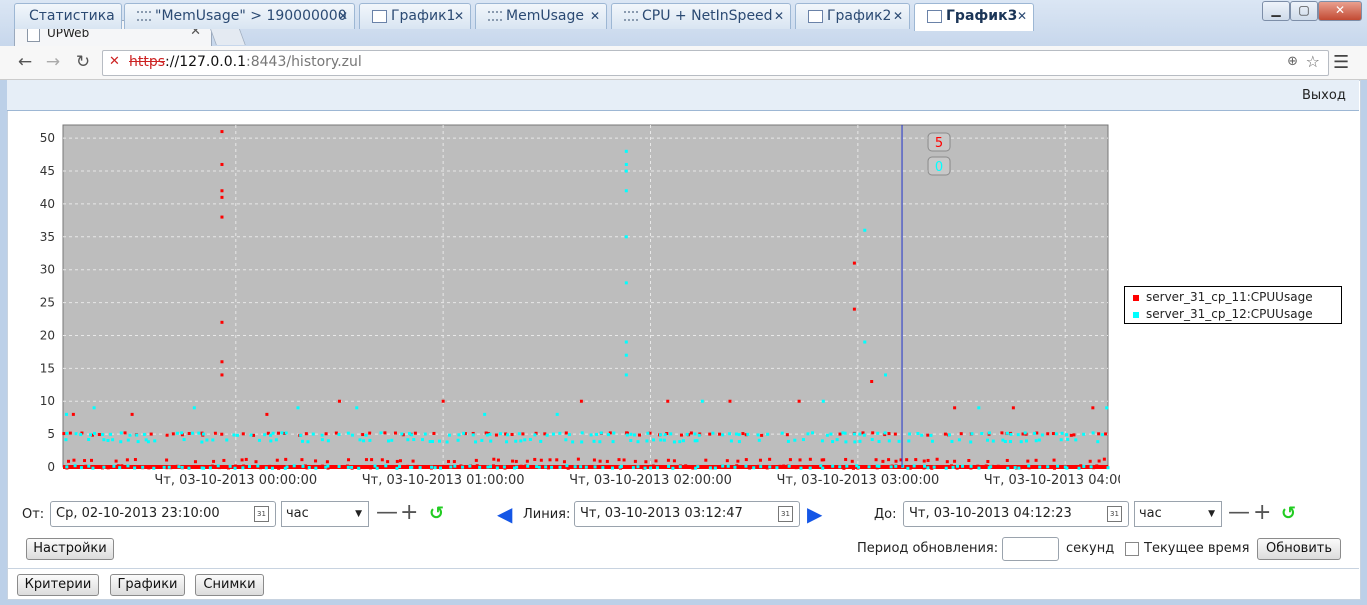 The height and width of the screenshot is (605, 1367). Describe the element at coordinates (1299, 549) in the screenshot. I see `update-button: Обновить` at that location.